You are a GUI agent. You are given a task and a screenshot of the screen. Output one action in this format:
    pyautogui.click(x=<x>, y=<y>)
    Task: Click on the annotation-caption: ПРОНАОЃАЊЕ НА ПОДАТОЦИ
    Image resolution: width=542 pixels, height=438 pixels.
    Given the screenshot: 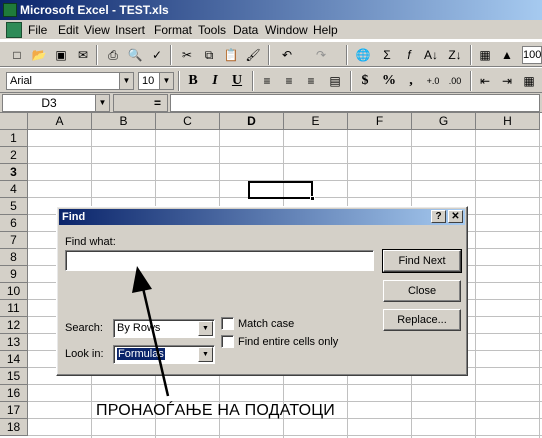 What is the action you would take?
    pyautogui.click(x=215, y=410)
    